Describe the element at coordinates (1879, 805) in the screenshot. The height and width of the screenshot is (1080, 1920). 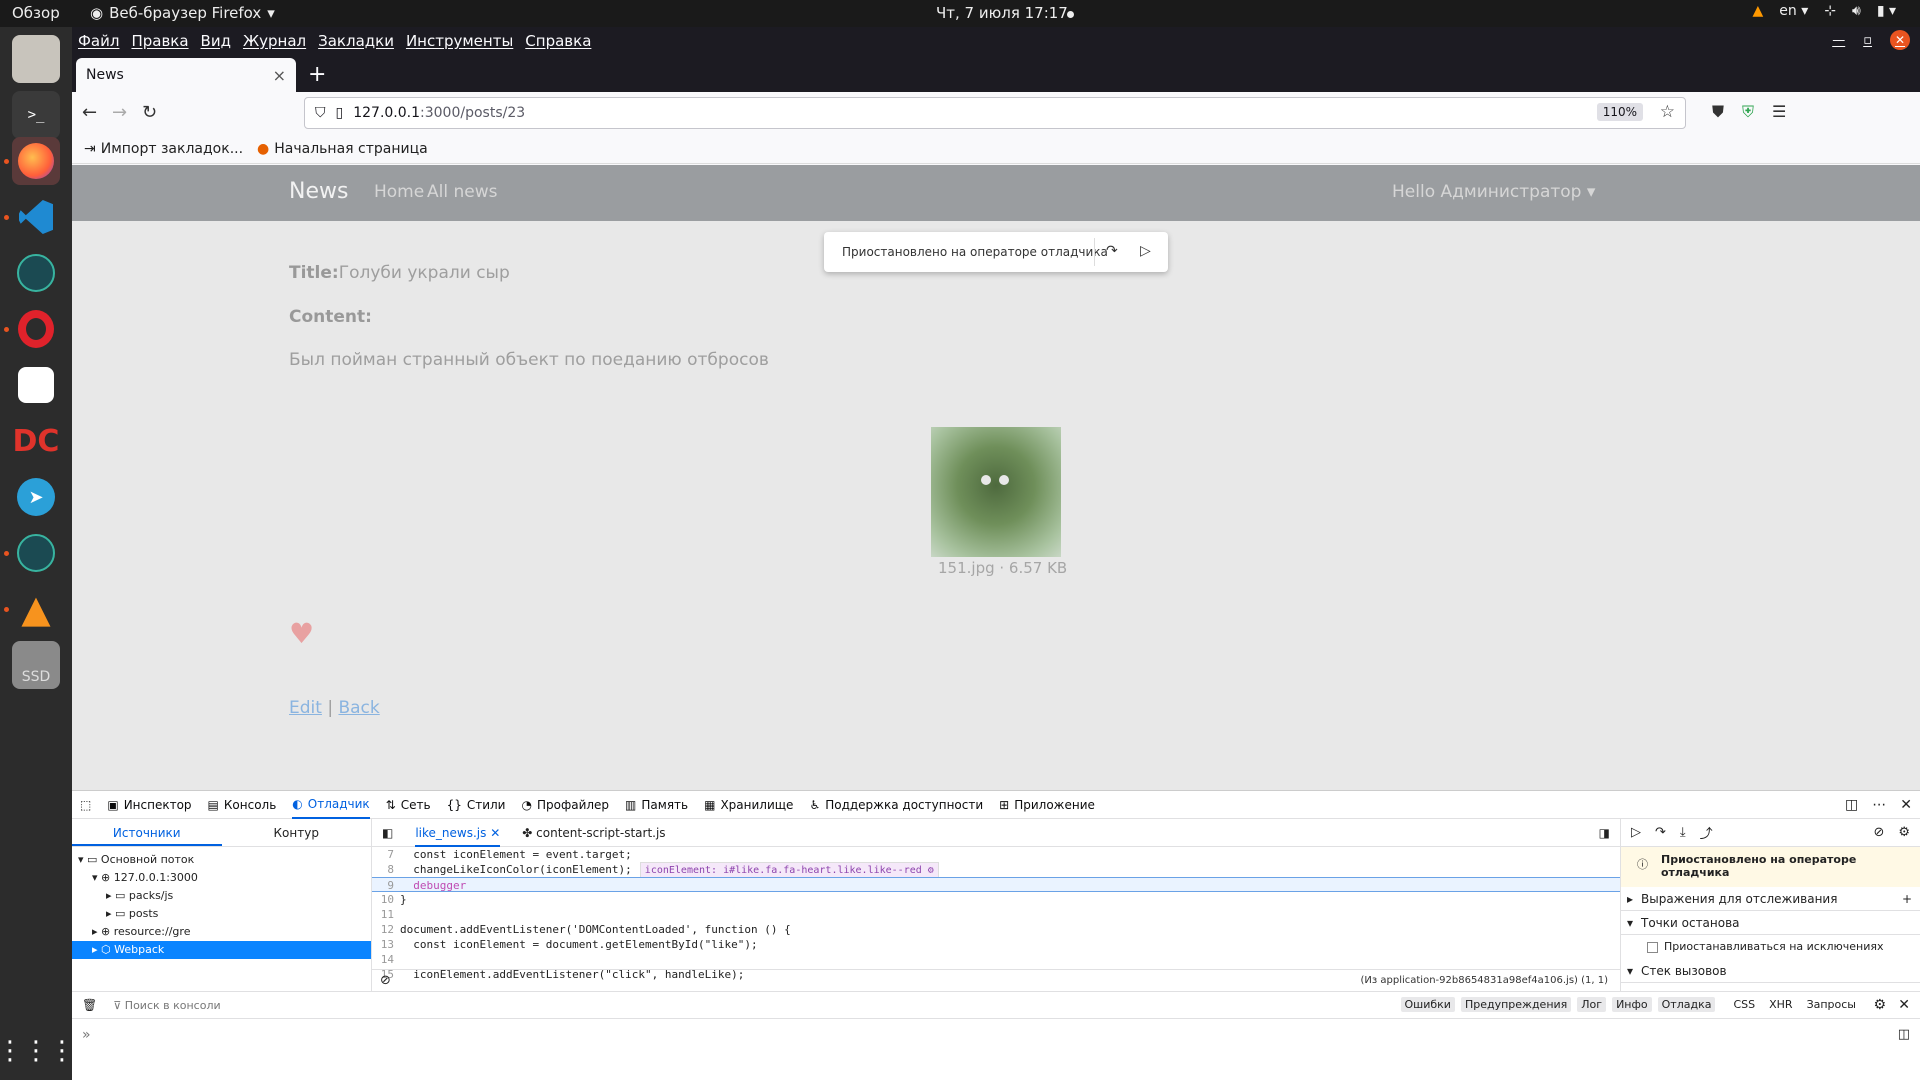
I see `more-options-icon: ⋯` at that location.